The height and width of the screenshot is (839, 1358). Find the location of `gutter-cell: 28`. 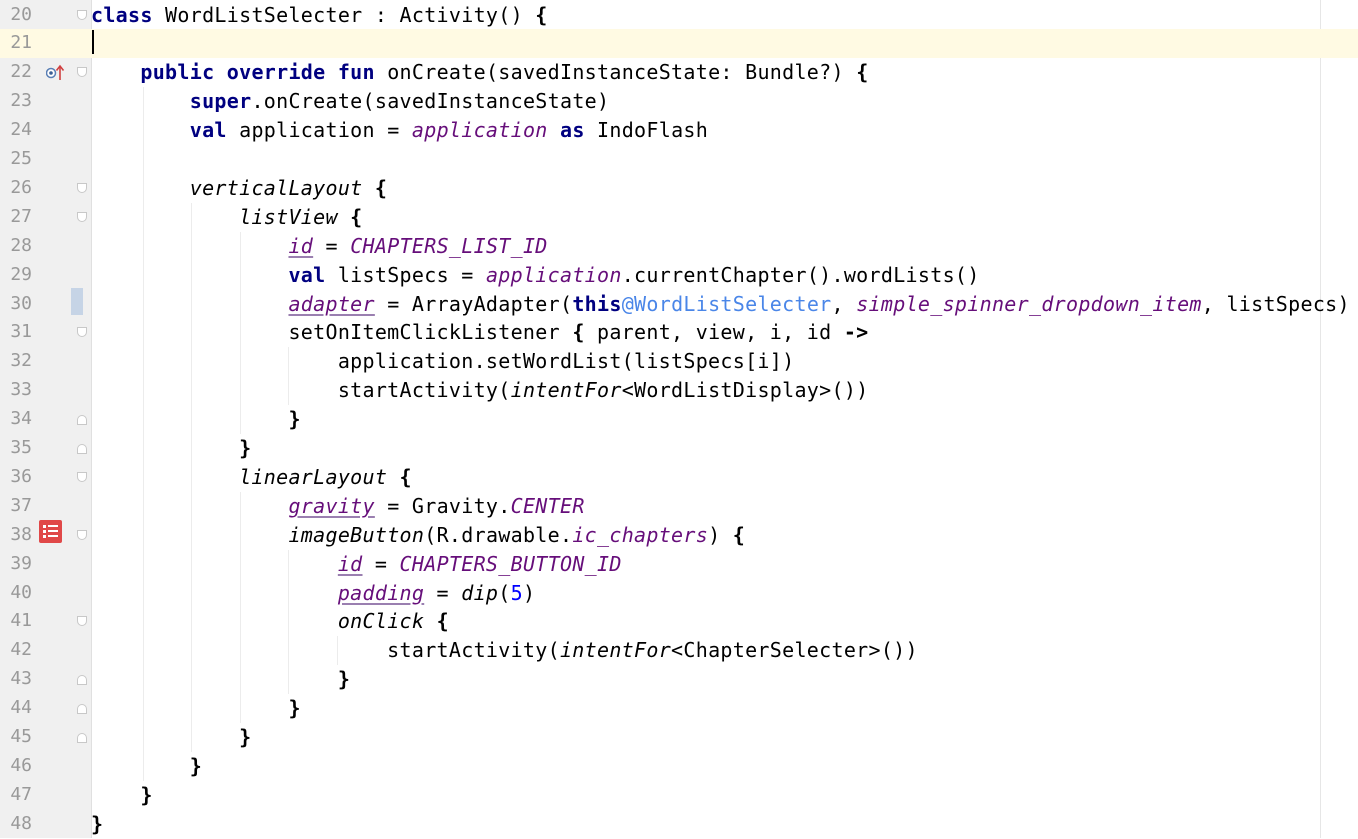

gutter-cell: 28 is located at coordinates (45, 246).